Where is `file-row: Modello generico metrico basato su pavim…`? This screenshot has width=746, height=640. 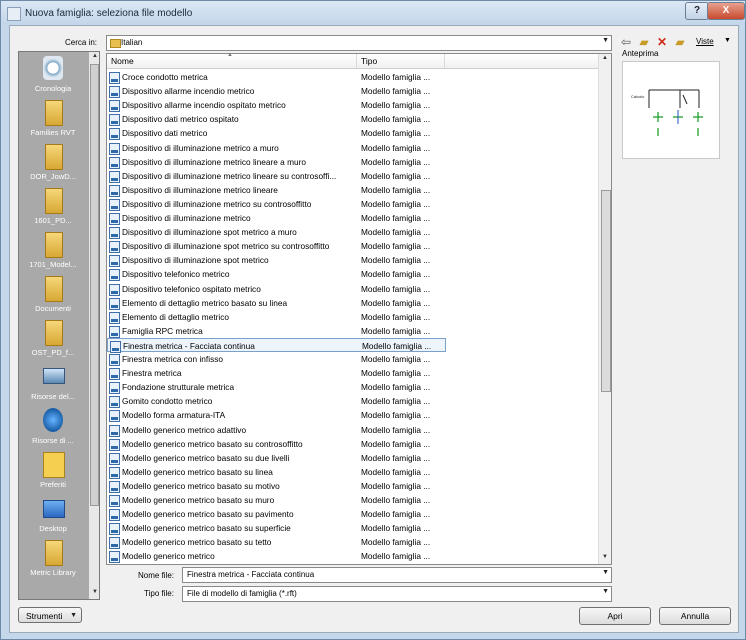 file-row: Modello generico metrico basato su pavim… is located at coordinates (352, 514).